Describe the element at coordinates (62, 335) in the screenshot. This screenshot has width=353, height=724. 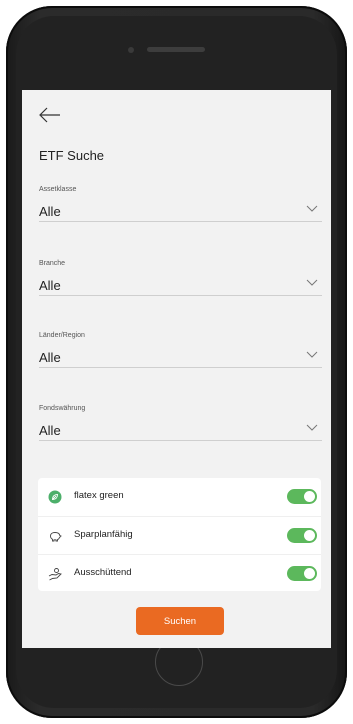
I see `field-label: Länder/Region` at that location.